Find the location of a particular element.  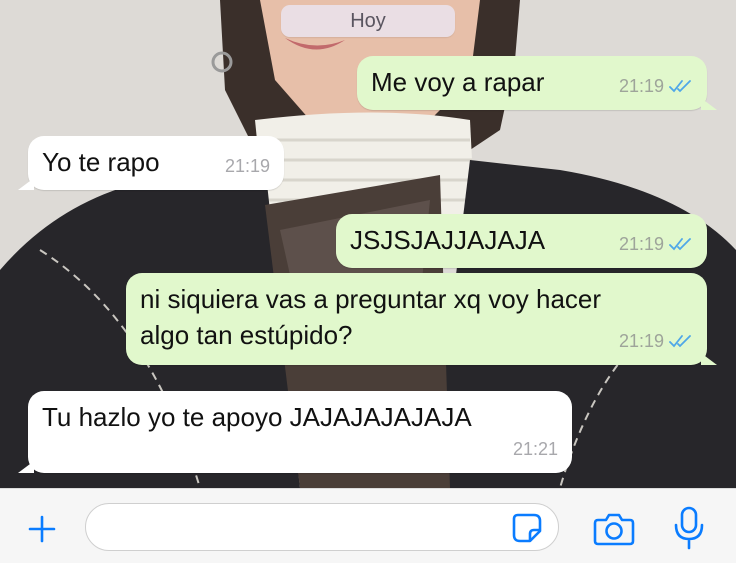

attach-button is located at coordinates (42, 529).